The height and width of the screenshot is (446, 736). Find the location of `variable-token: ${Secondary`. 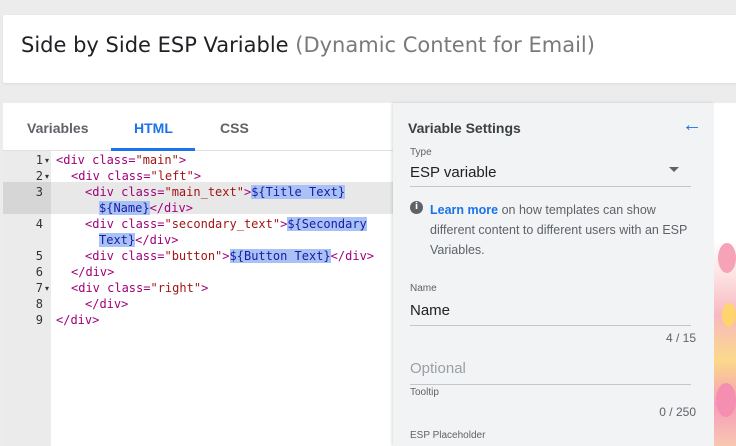

variable-token: ${Secondary is located at coordinates (327, 224).